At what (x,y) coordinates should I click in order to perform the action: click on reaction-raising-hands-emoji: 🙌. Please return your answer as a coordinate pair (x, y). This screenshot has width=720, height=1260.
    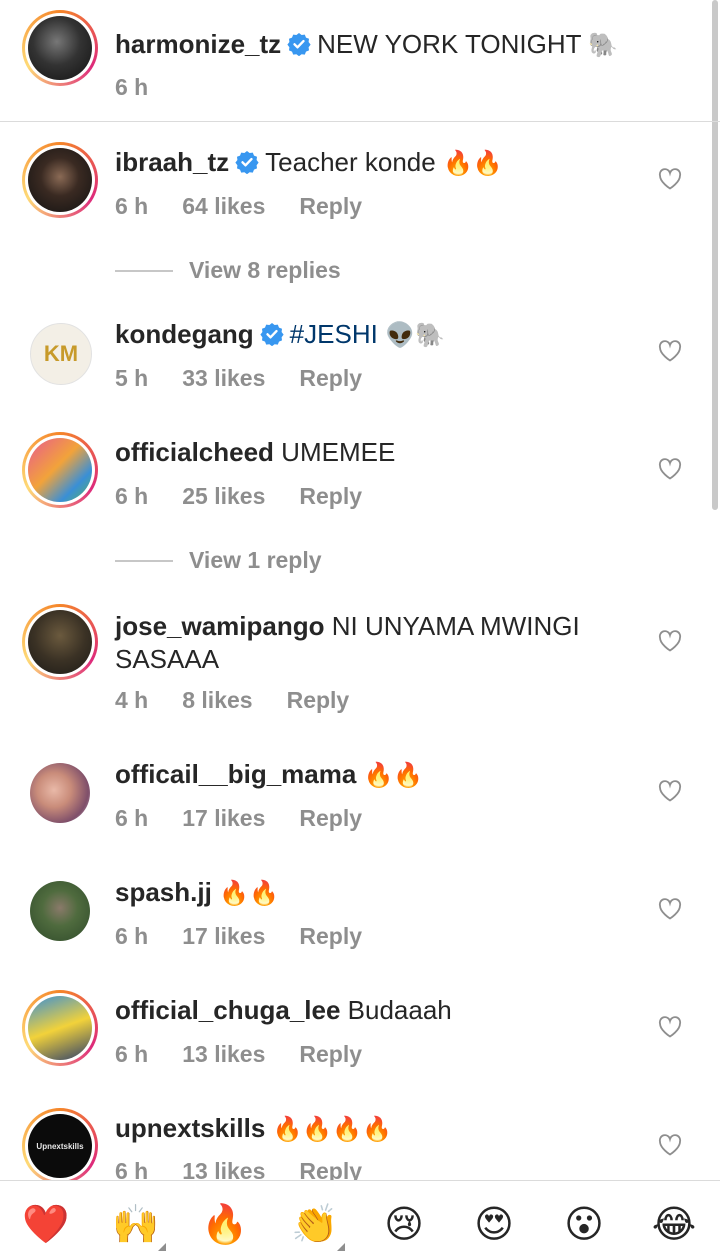
    Looking at the image, I should click on (139, 1226).